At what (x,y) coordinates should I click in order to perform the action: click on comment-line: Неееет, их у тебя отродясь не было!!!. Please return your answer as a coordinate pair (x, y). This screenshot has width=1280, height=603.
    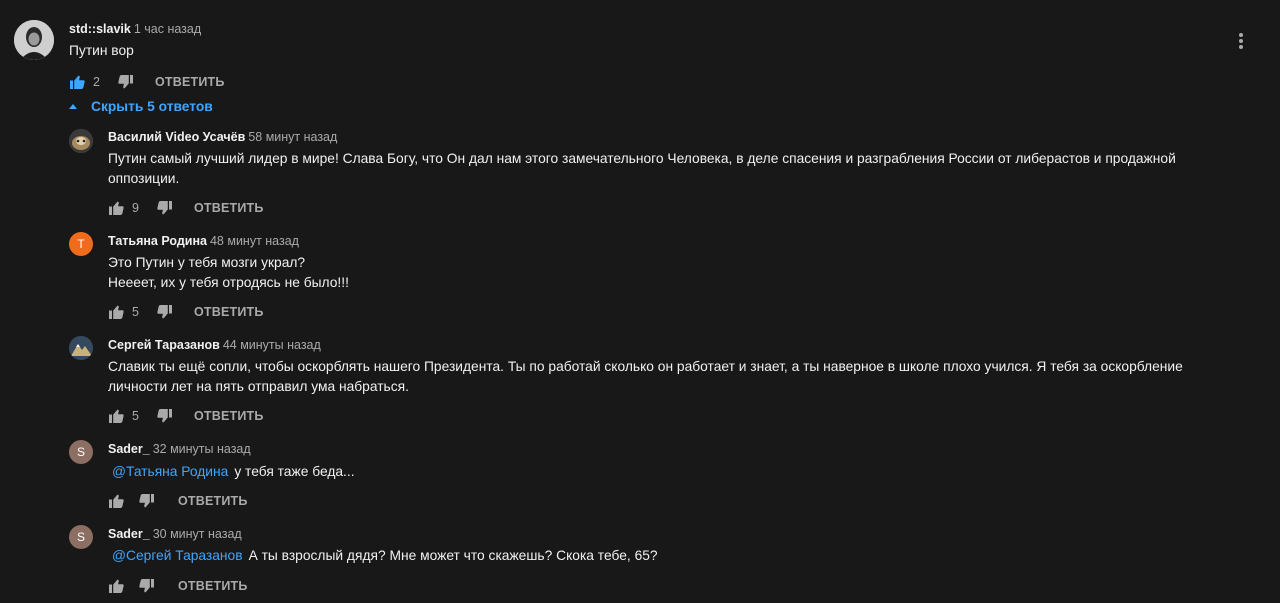
    Looking at the image, I should click on (228, 282).